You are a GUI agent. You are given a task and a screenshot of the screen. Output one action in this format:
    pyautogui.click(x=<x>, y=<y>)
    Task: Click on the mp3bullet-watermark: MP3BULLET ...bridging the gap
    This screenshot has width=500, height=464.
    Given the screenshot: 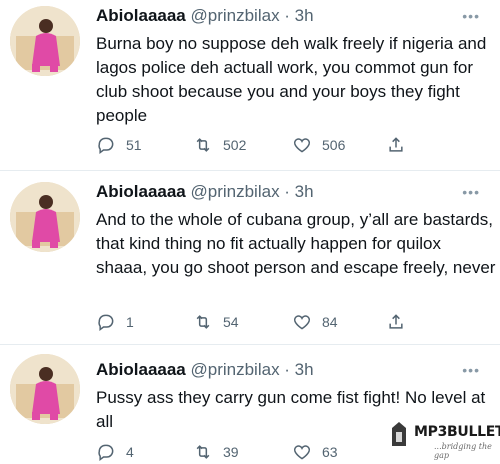 What is the action you would take?
    pyautogui.click(x=445, y=440)
    